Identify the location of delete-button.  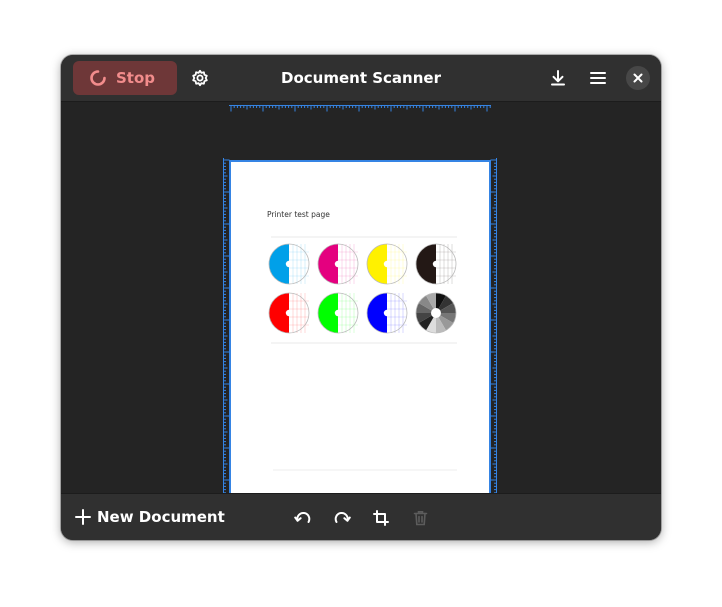
(420, 518).